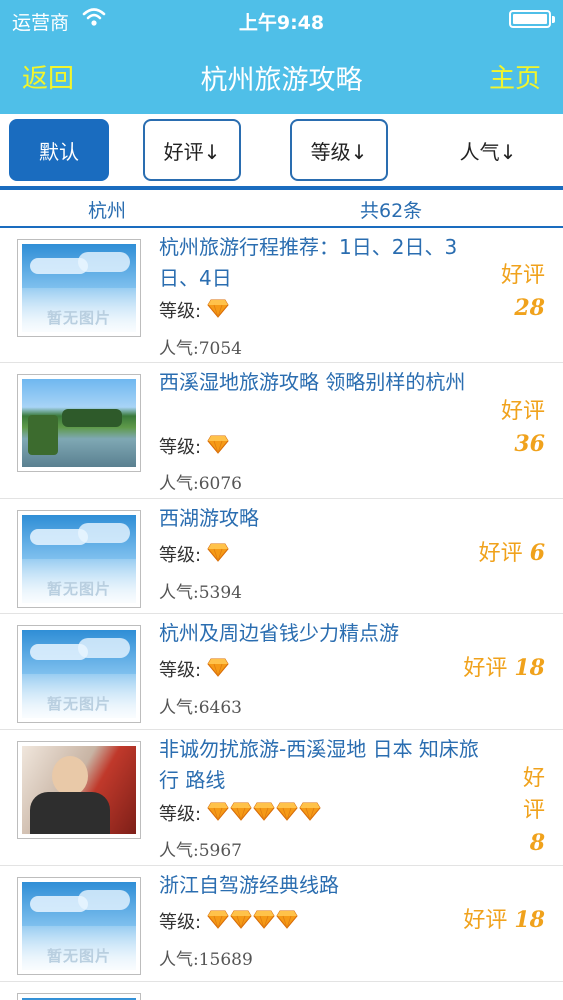  I want to click on item-title: 浙江自驾游经典线路, so click(249, 885).